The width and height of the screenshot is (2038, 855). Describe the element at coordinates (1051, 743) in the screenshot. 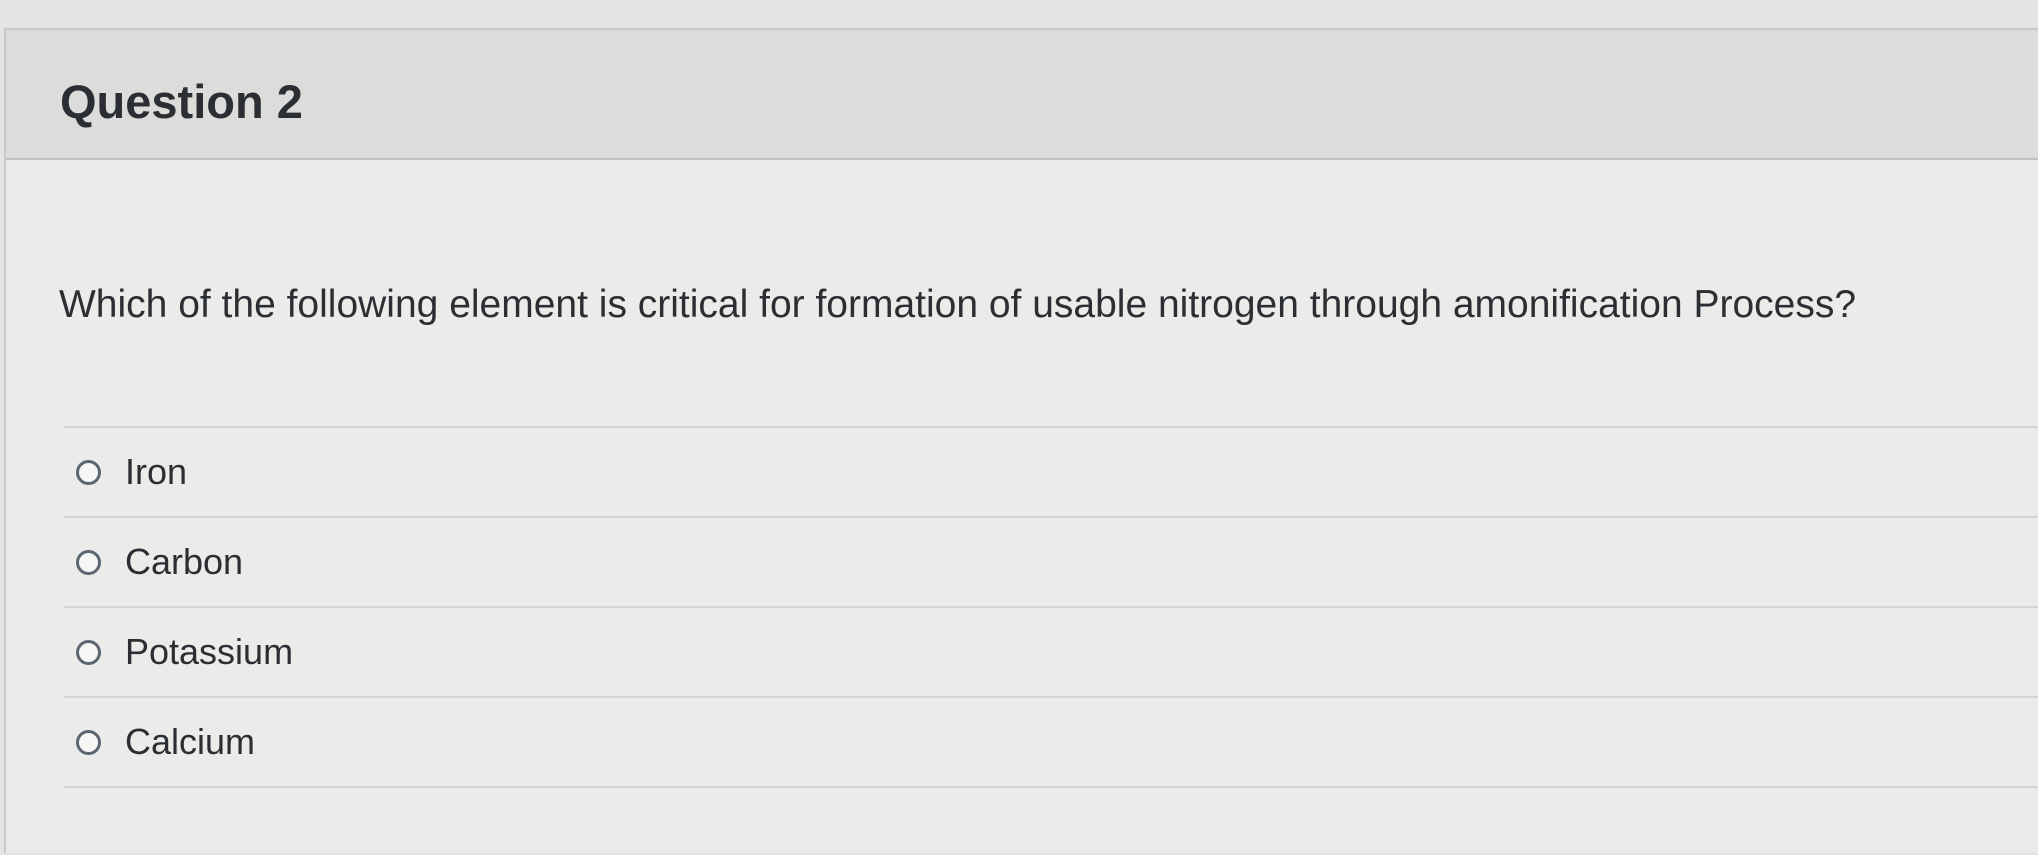

I see `answer-option-calcium: Calcium` at that location.